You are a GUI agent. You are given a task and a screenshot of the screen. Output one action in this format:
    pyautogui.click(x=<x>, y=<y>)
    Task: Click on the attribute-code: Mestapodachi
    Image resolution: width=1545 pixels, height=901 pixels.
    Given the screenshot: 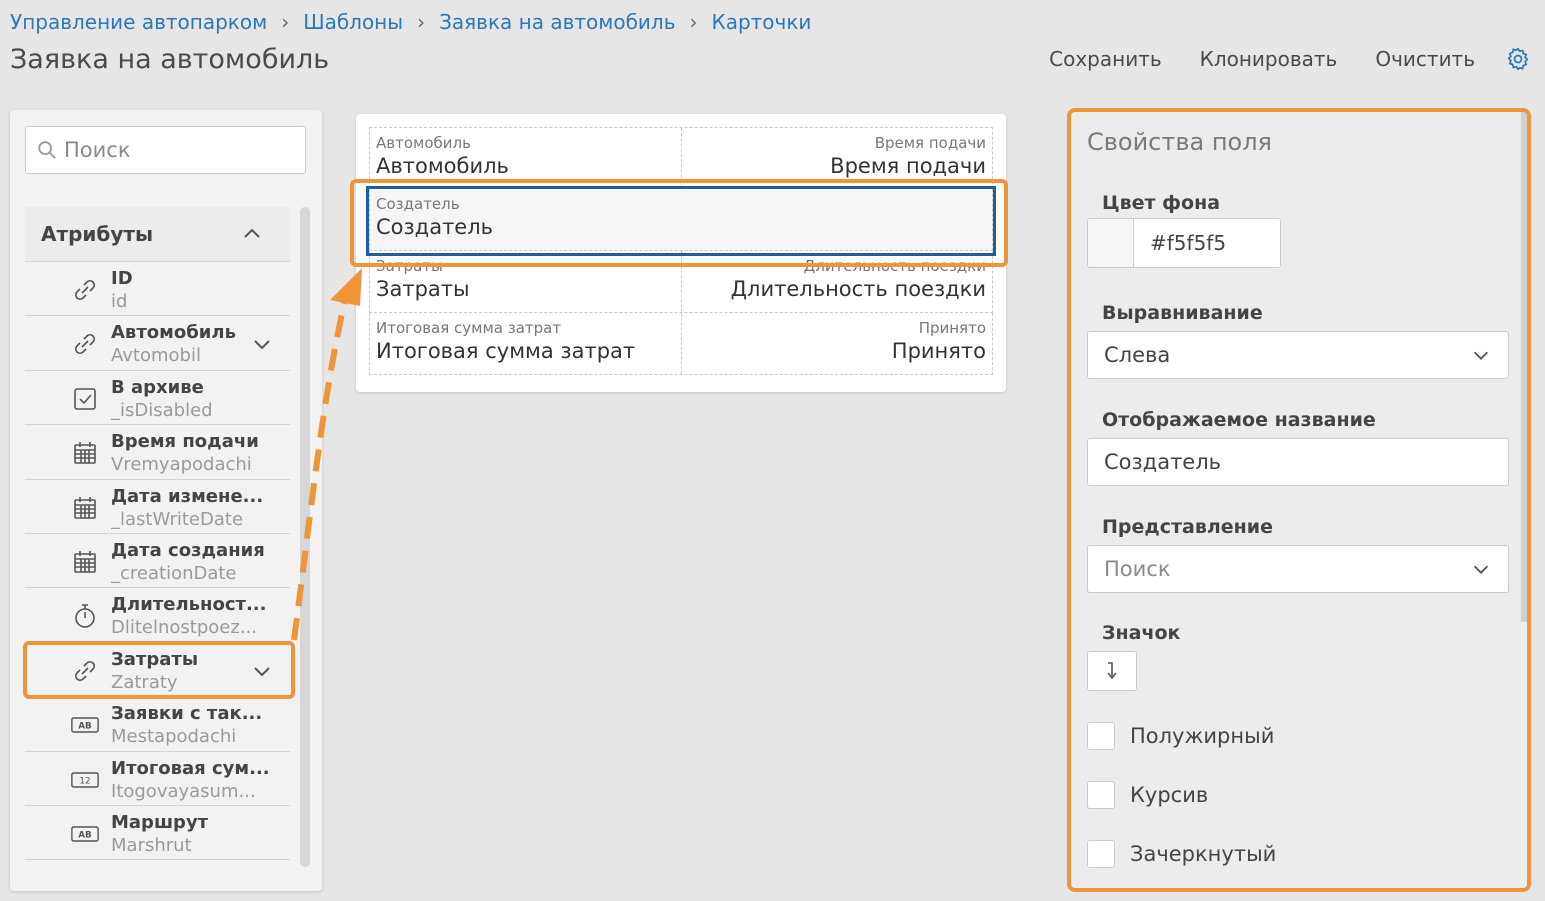 What is the action you would take?
    pyautogui.click(x=174, y=737)
    